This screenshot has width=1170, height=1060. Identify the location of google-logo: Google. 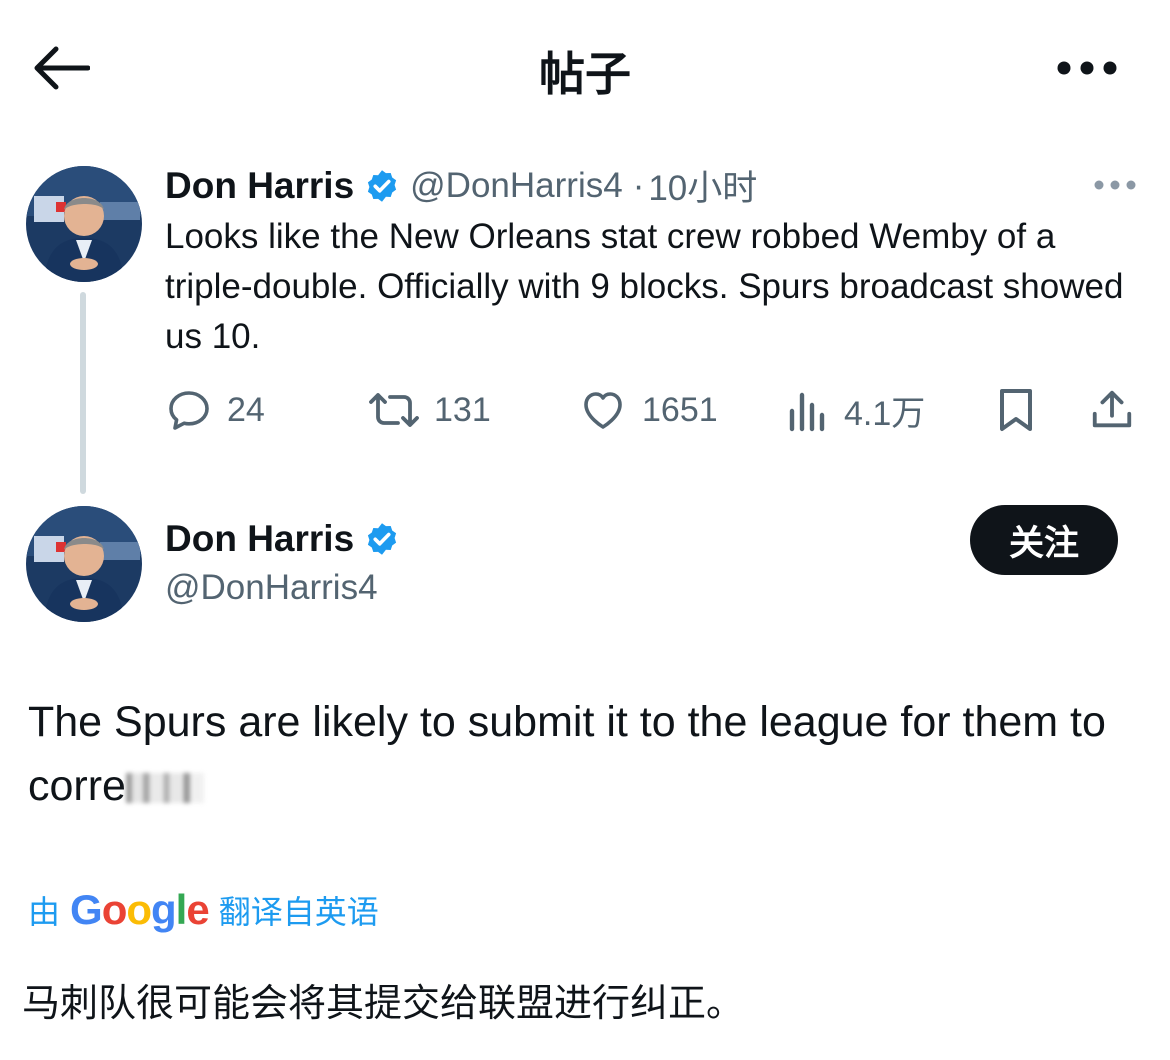
(140, 910).